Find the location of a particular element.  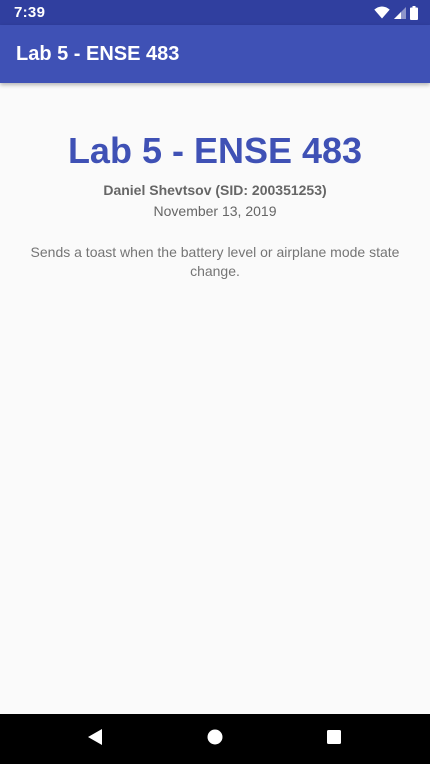

signal-icon is located at coordinates (400, 12).